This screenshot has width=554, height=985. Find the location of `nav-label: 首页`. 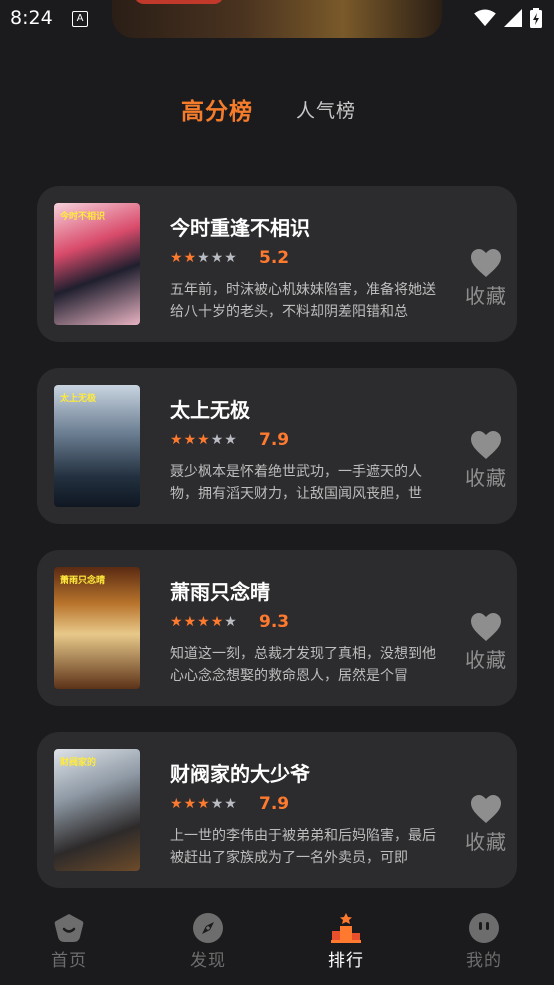

nav-label: 首页 is located at coordinates (69, 961).